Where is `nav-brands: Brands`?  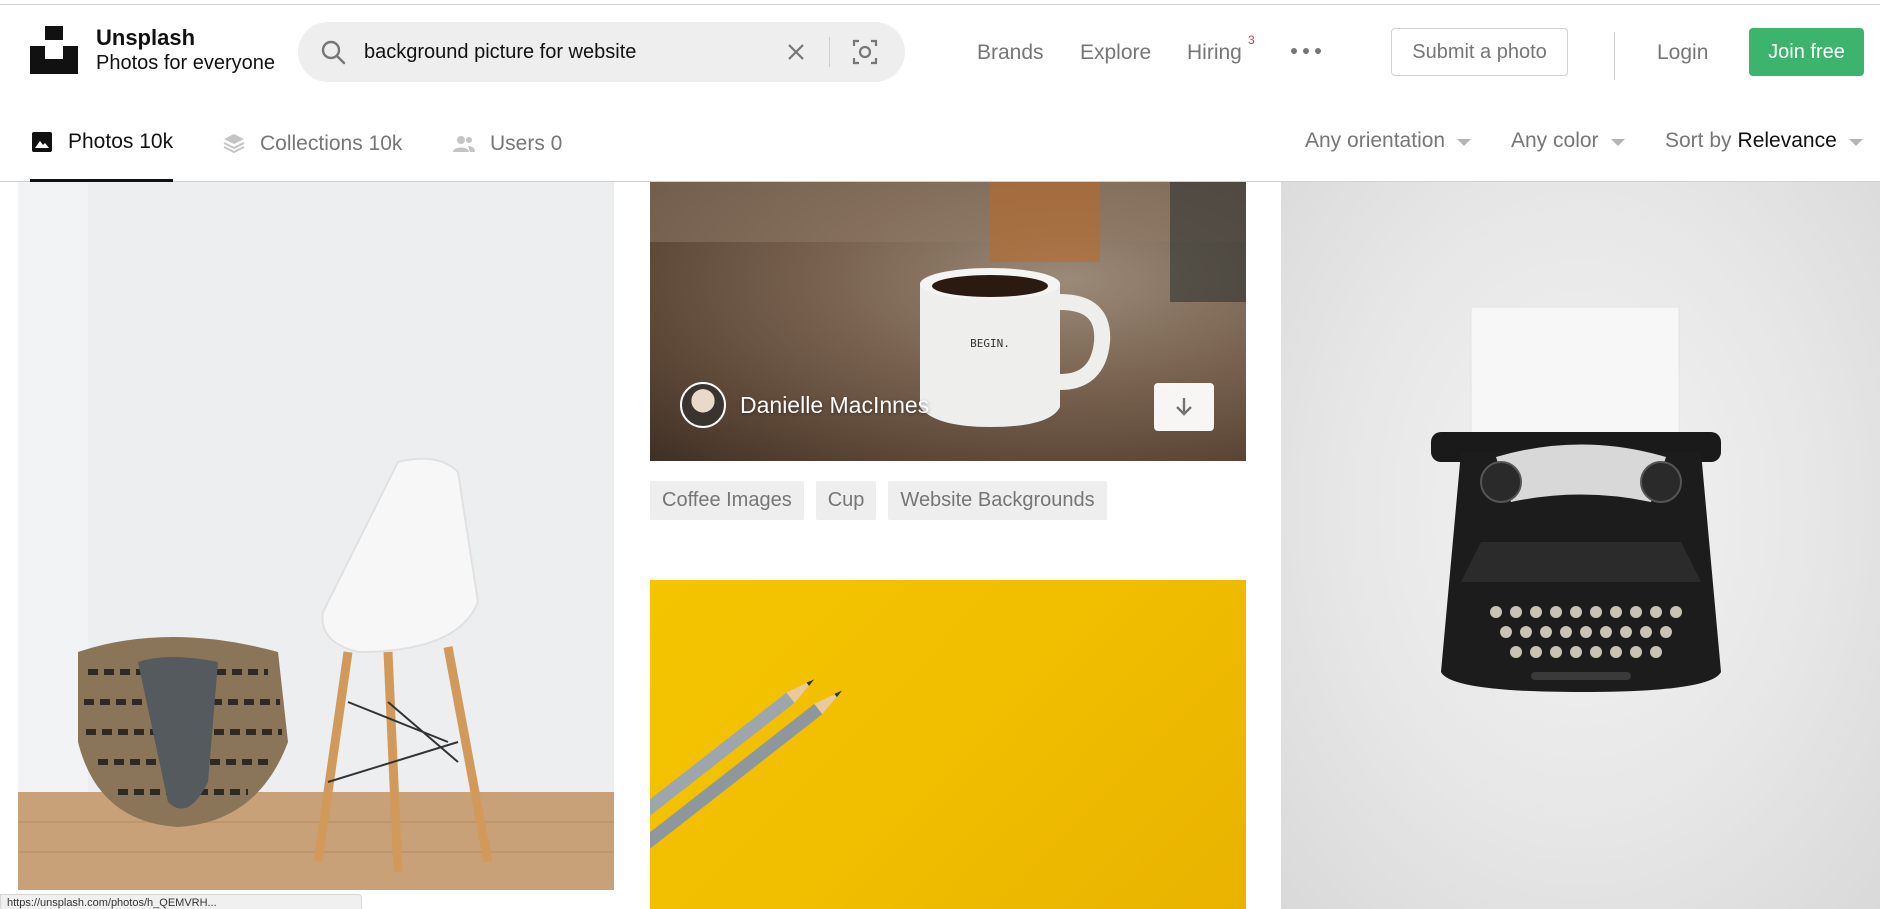 nav-brands: Brands is located at coordinates (1010, 53).